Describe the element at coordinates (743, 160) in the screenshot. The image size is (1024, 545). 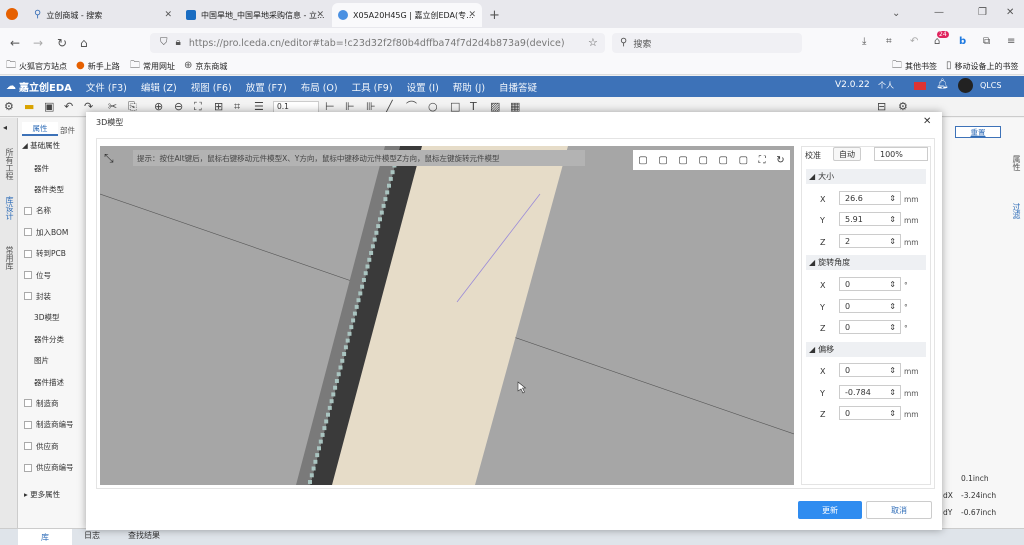
I see `view-bottom-icon: ▢` at that location.